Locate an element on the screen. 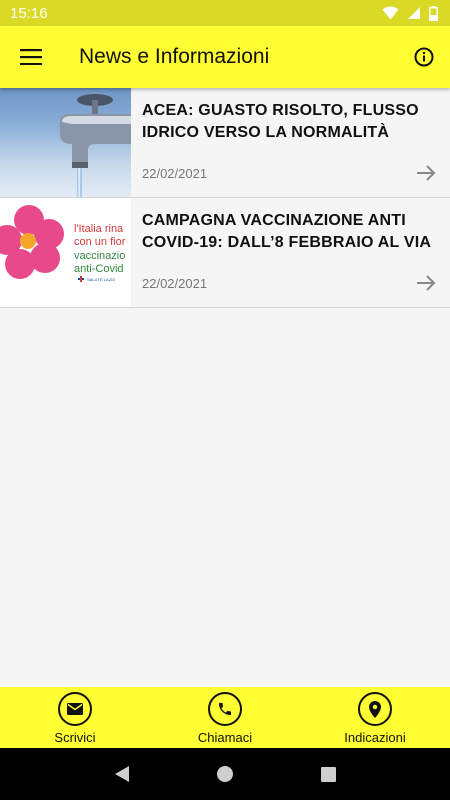 Image resolution: width=450 pixels, height=800 pixels. menu-button is located at coordinates (31, 57).